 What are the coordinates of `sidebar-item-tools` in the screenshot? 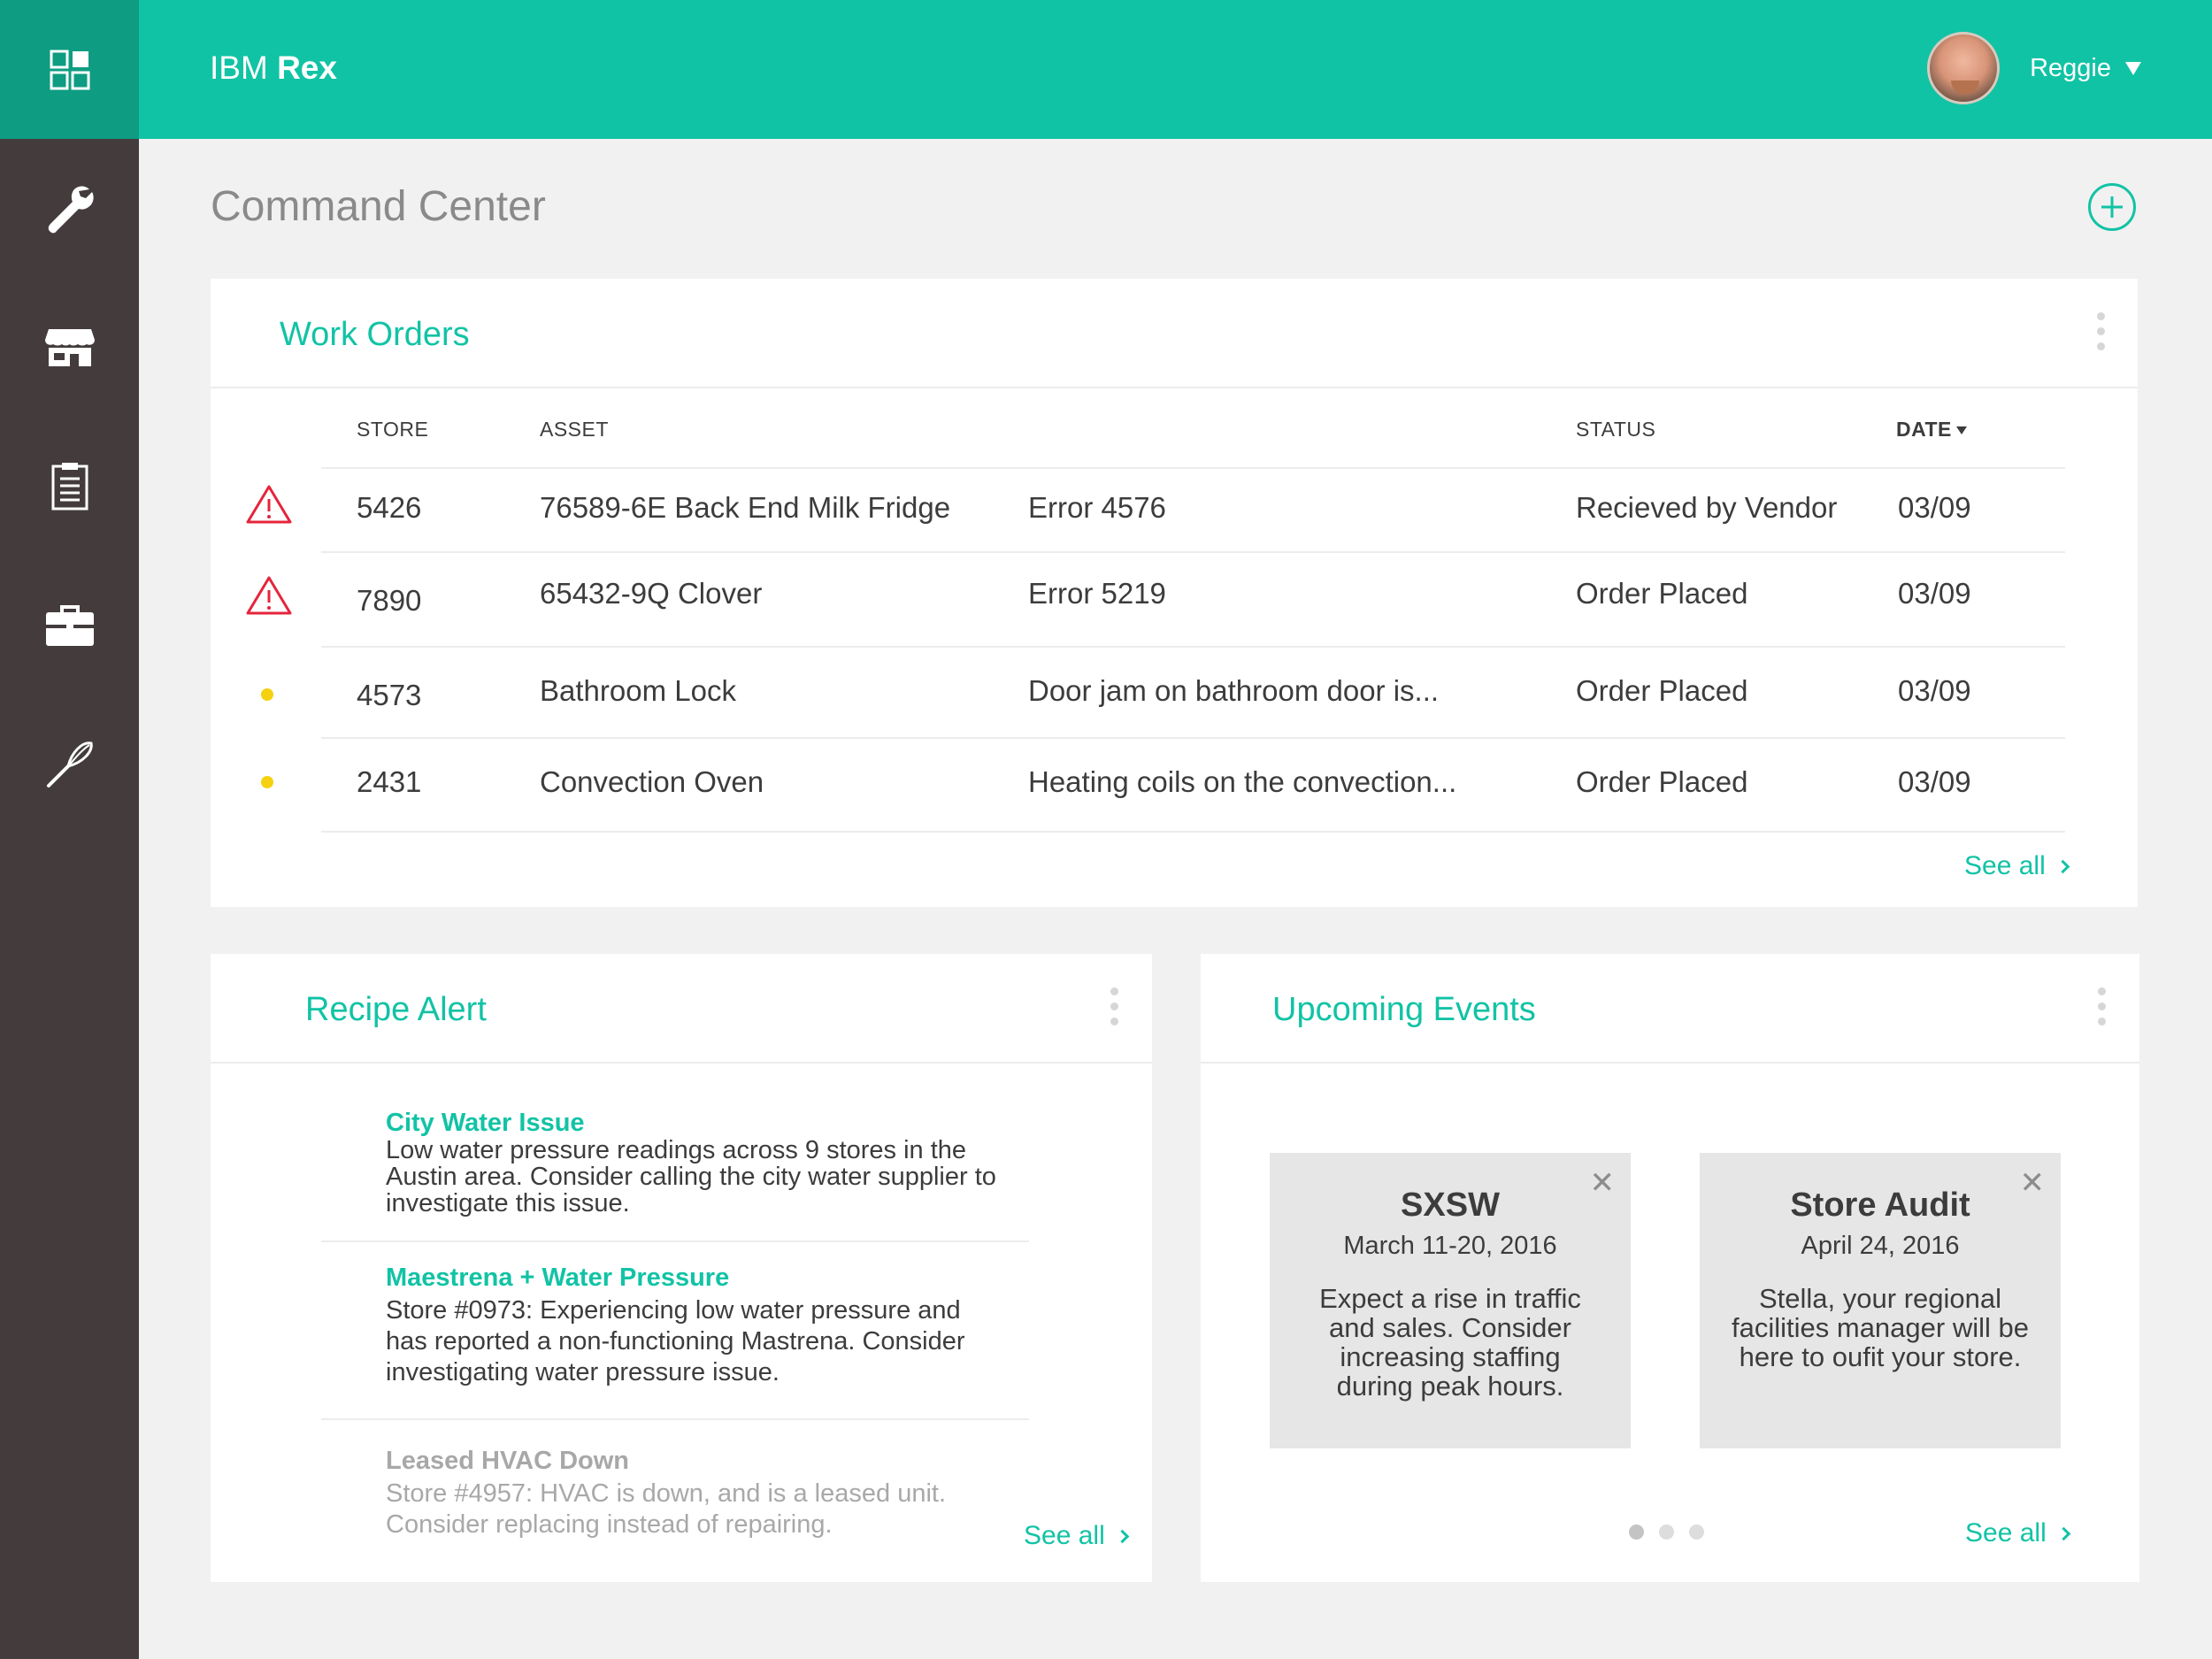 It's located at (70, 626).